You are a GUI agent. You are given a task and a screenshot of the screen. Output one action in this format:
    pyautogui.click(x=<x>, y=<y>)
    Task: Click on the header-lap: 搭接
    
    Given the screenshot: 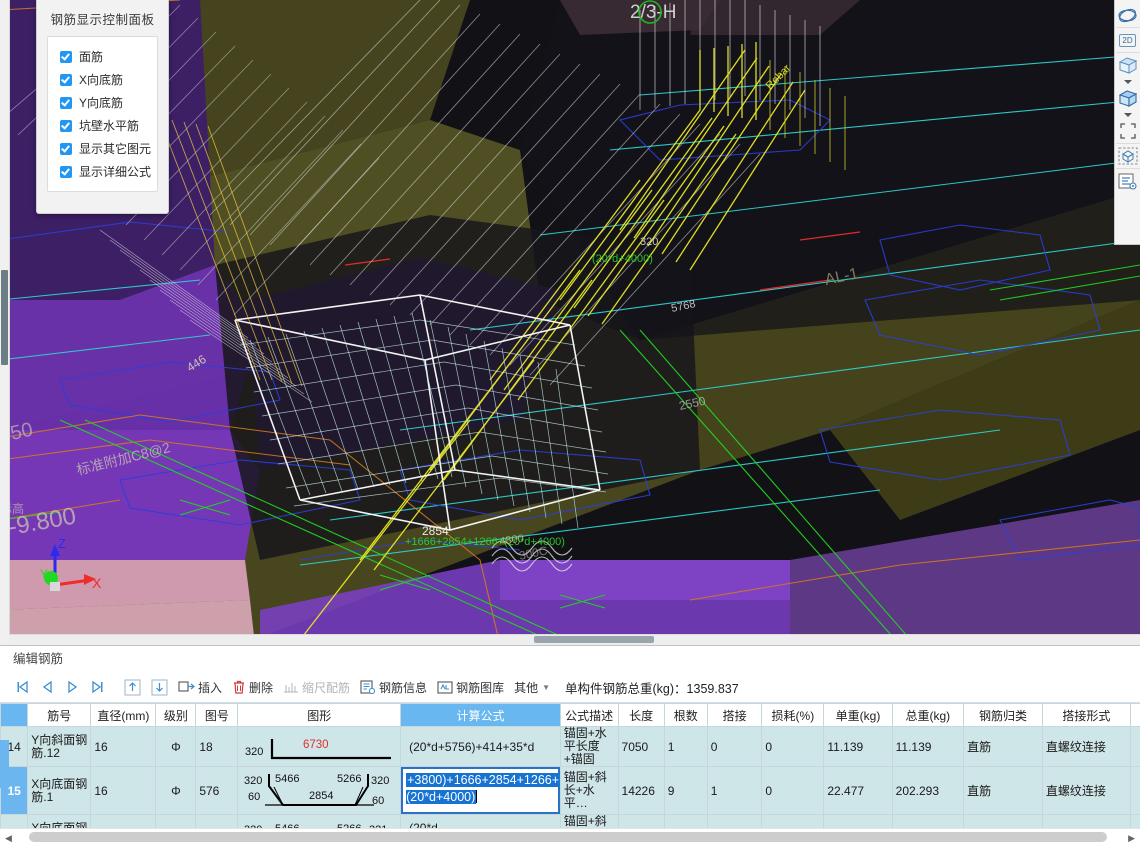 What is the action you would take?
    pyautogui.click(x=734, y=715)
    